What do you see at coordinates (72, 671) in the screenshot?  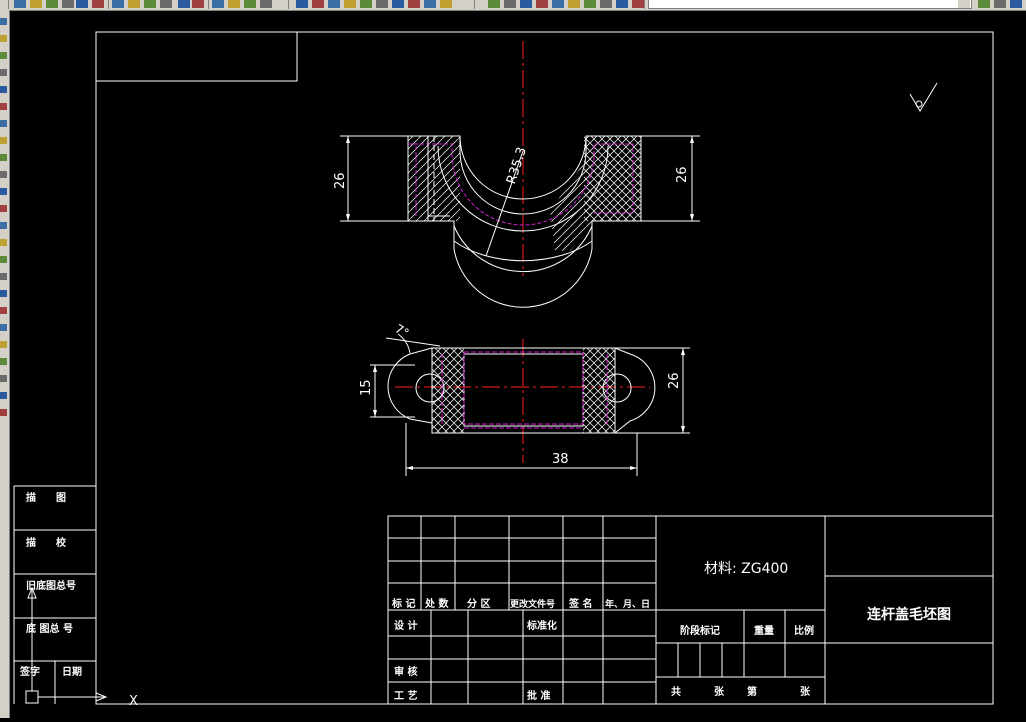 I see `left-row-5: 日期` at bounding box center [72, 671].